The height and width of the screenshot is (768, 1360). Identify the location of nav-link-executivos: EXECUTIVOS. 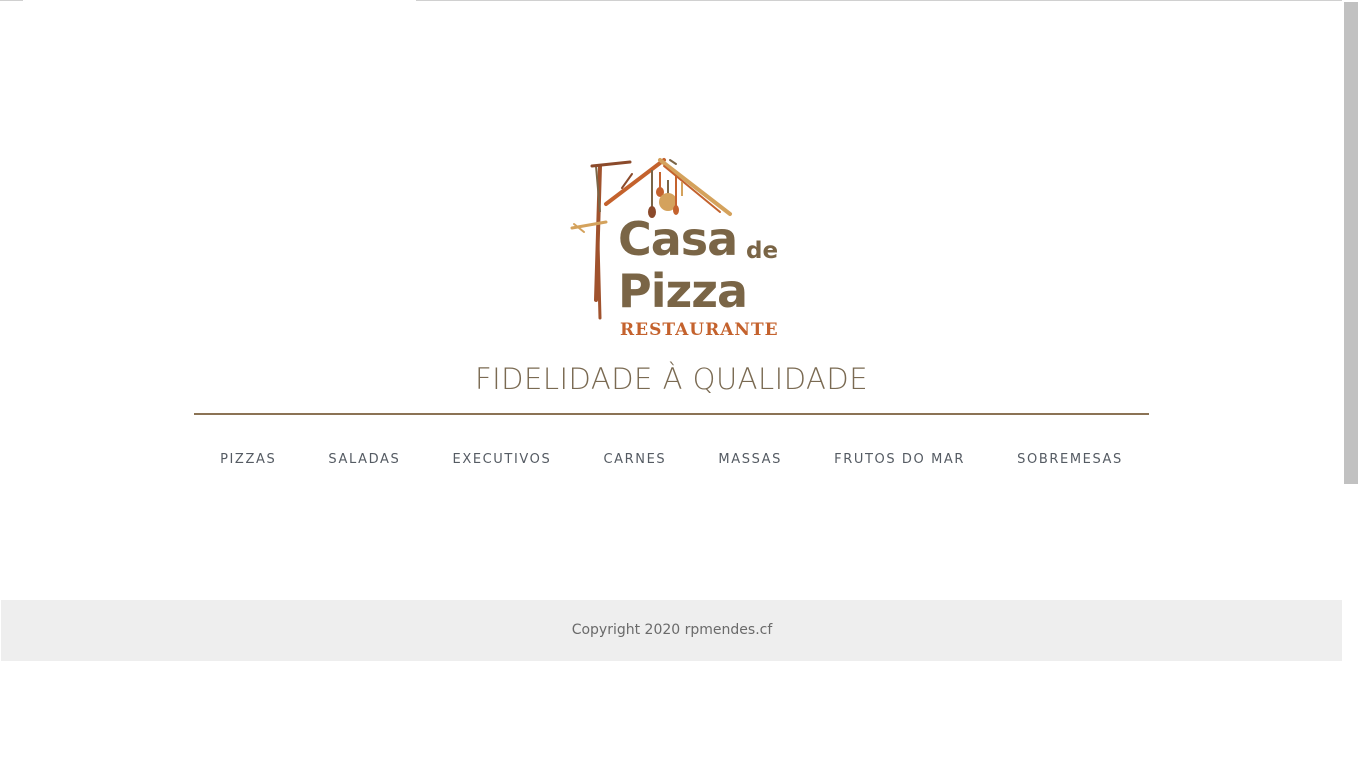
(502, 459).